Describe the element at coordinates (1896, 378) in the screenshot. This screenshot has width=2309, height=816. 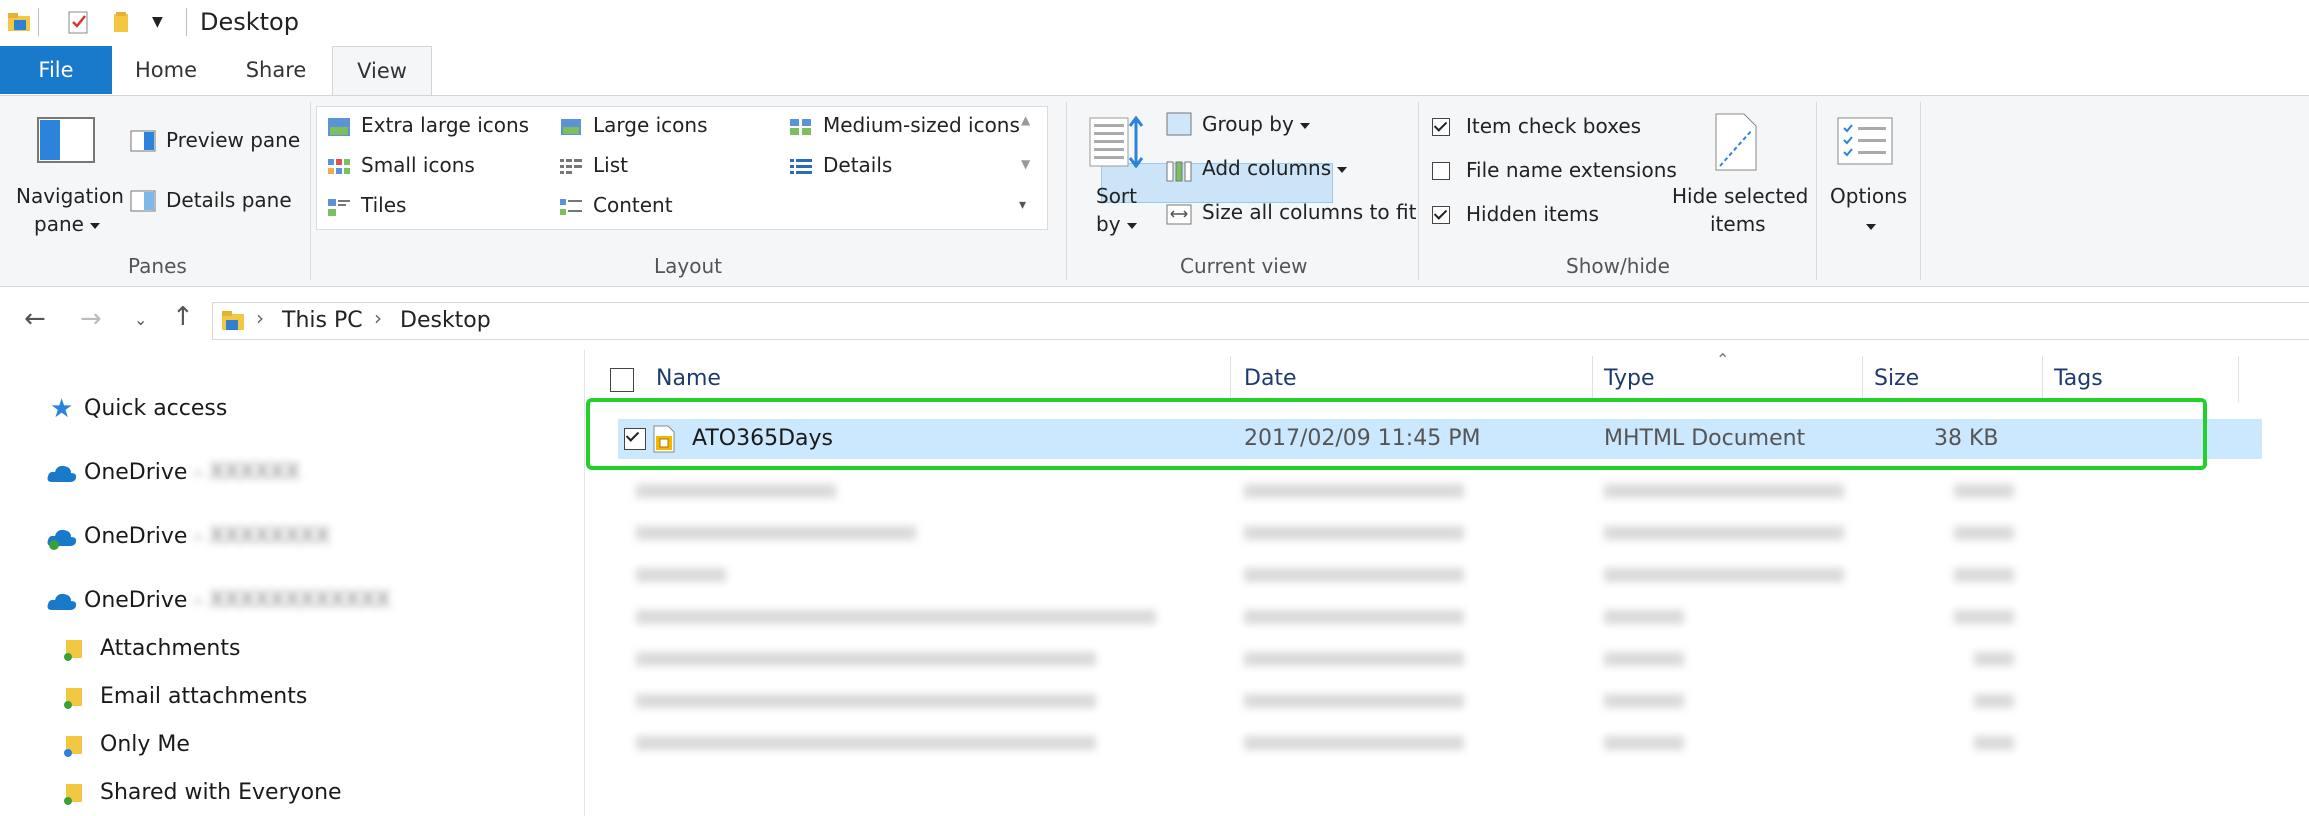
I see `column-header-size: Size` at that location.